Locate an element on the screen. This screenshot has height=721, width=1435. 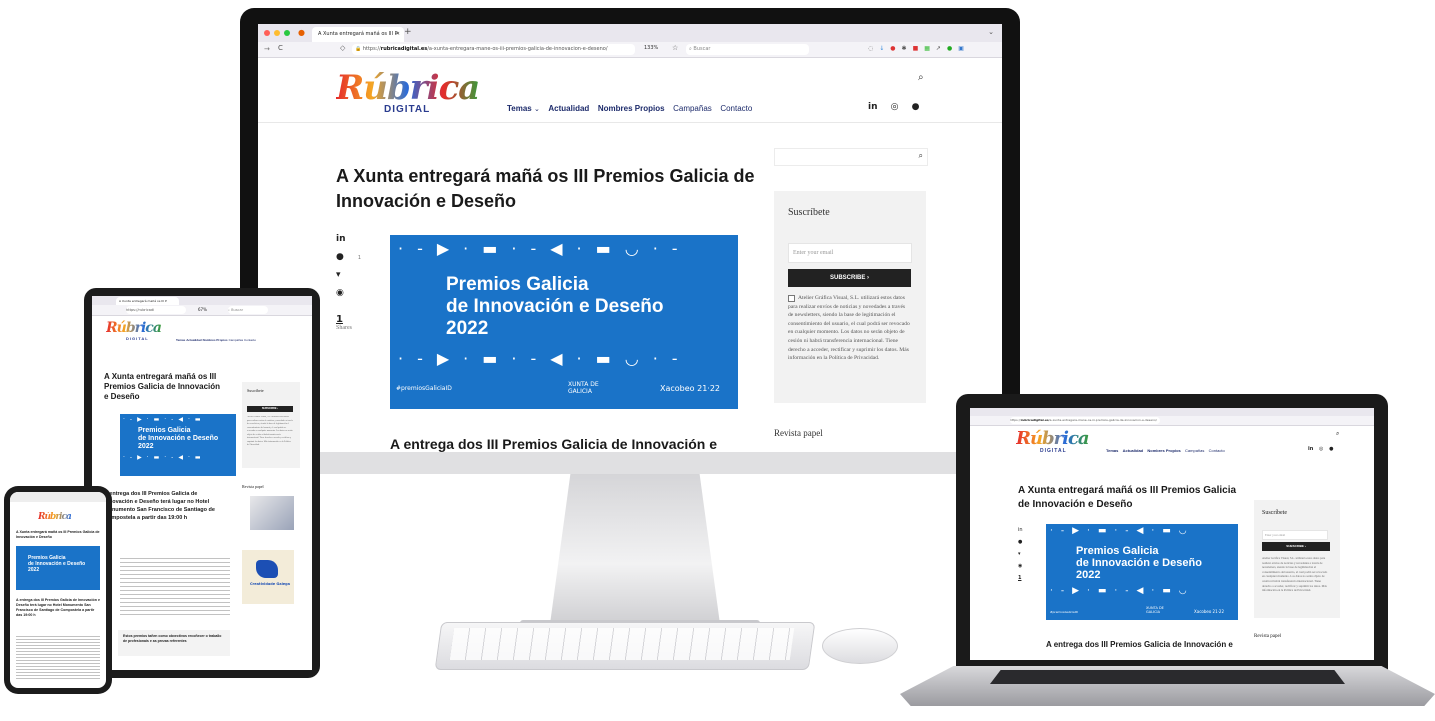
tablet-revista: Revista papel is located at coordinates (253, 486).